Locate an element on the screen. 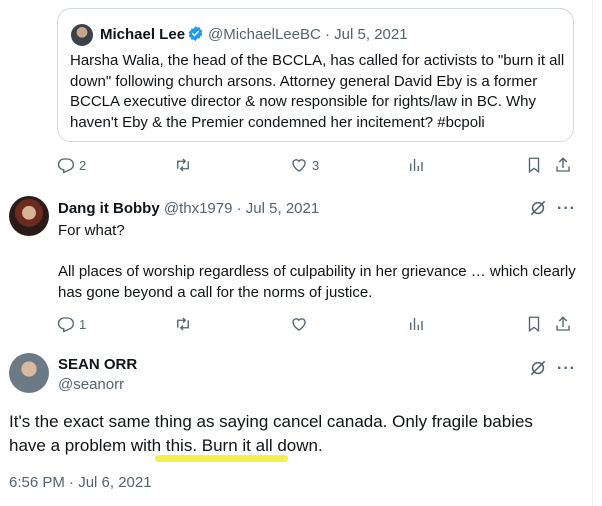  author-name: Dang it Bobby is located at coordinates (109, 208).